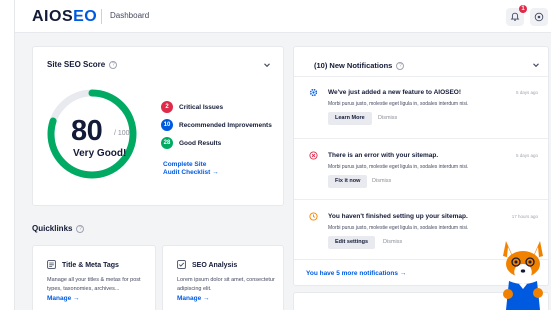 The image size is (551, 310). I want to click on header-divider, so click(101, 16).